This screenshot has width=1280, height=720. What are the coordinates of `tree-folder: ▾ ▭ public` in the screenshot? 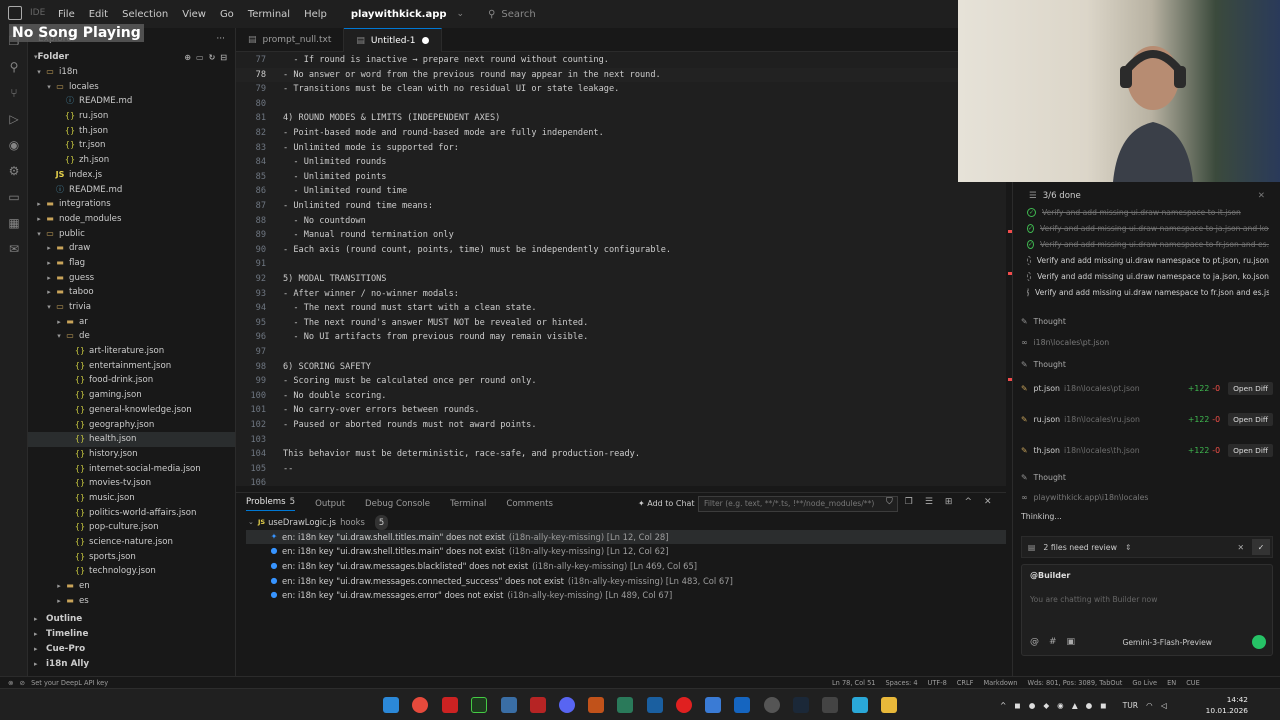 It's located at (131, 234).